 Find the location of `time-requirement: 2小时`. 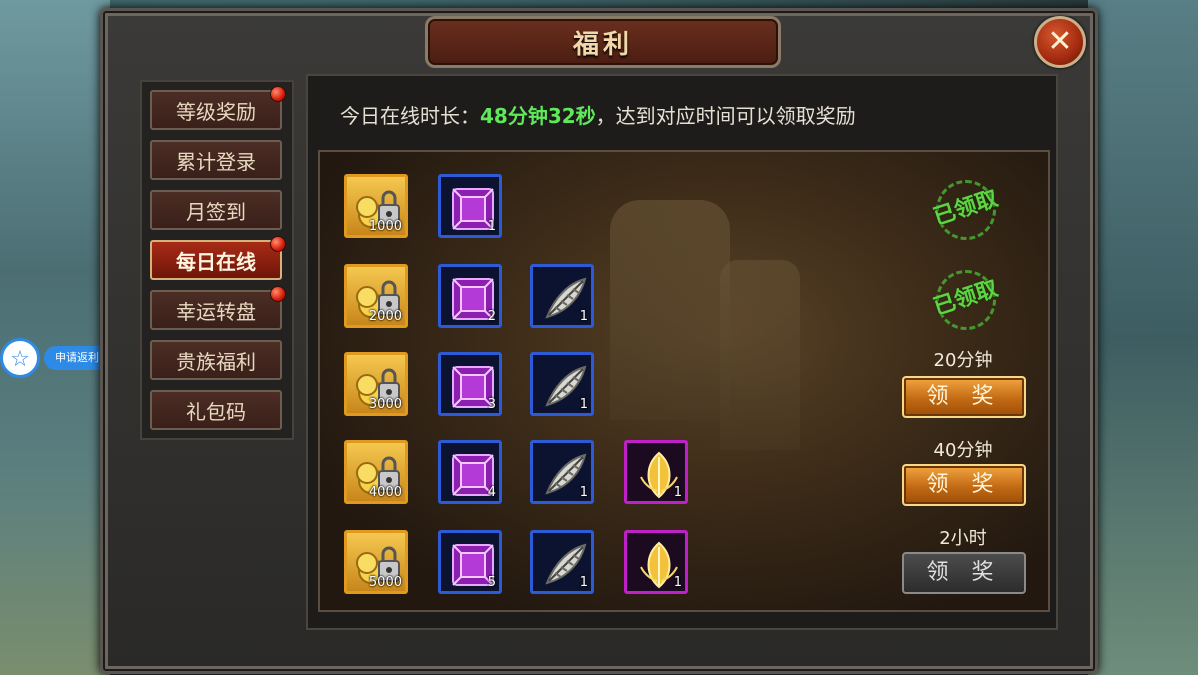

time-requirement: 2小时 is located at coordinates (963, 538).